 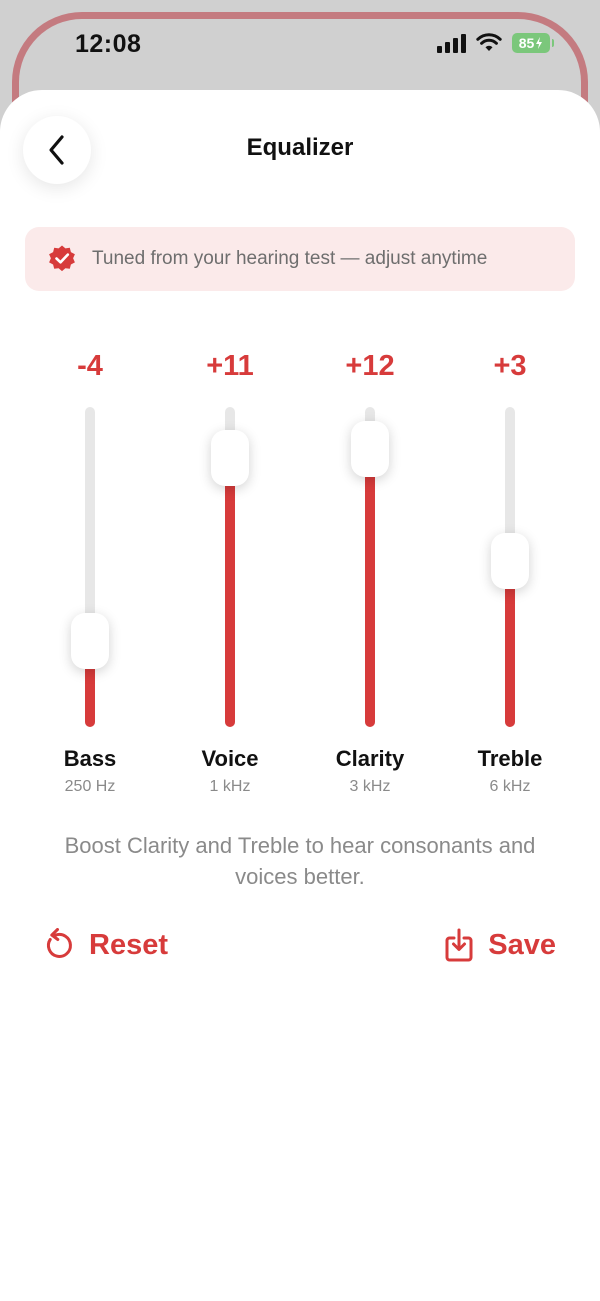 What do you see at coordinates (62, 258) in the screenshot?
I see `verified-badge-icon` at bounding box center [62, 258].